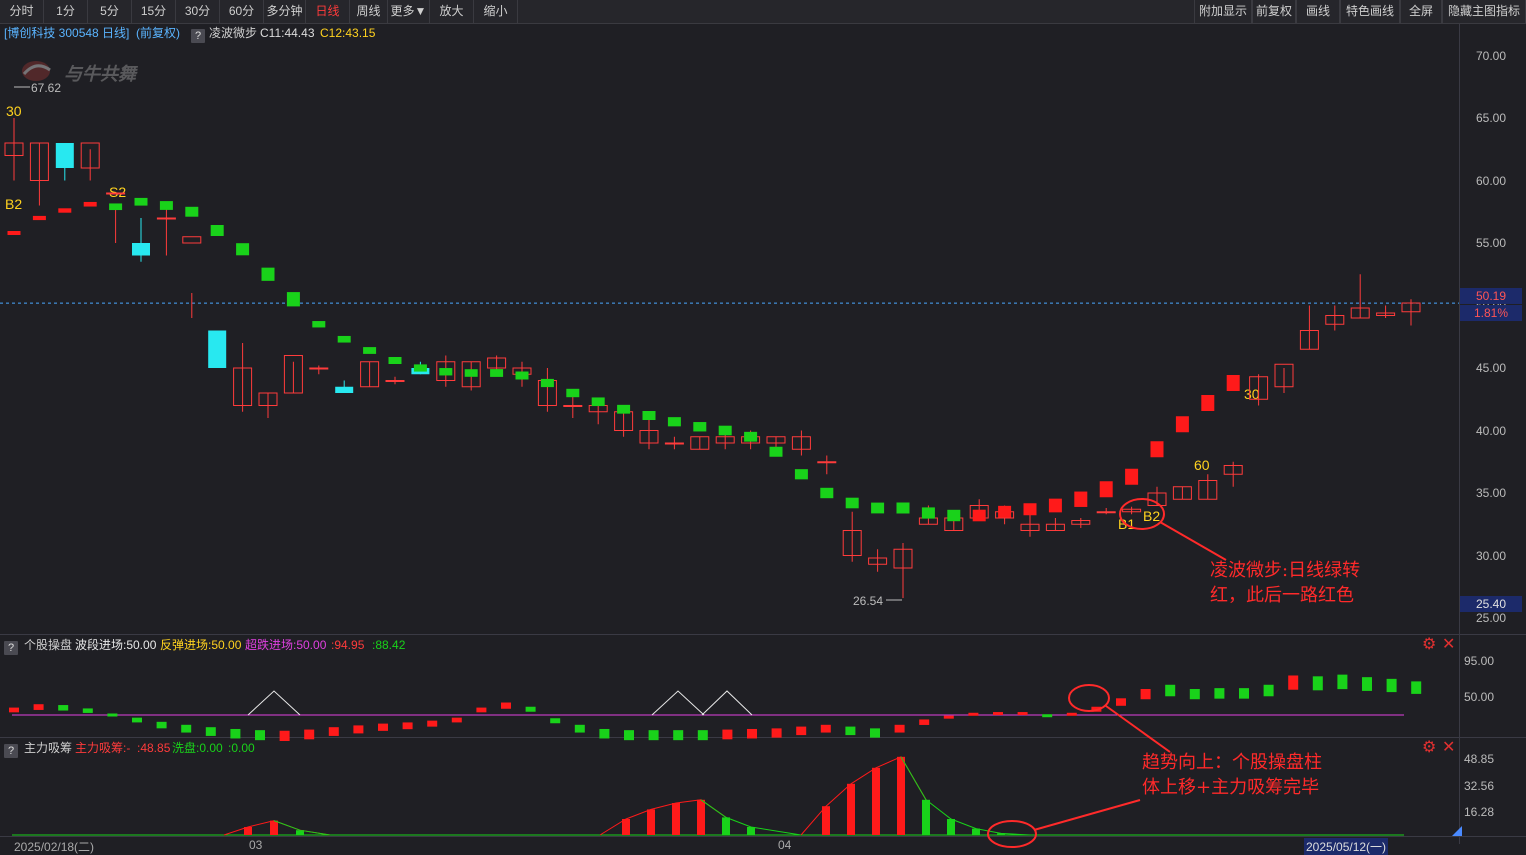  Describe the element at coordinates (11, 648) in the screenshot. I see `panel2-help-button: ?` at that location.